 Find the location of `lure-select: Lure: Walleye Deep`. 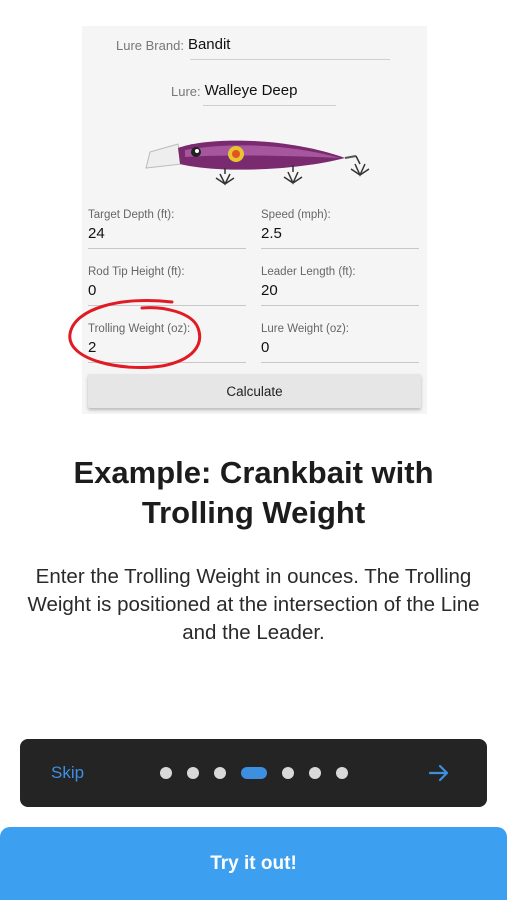

lure-select: Lure: Walleye Deep is located at coordinates (234, 90).